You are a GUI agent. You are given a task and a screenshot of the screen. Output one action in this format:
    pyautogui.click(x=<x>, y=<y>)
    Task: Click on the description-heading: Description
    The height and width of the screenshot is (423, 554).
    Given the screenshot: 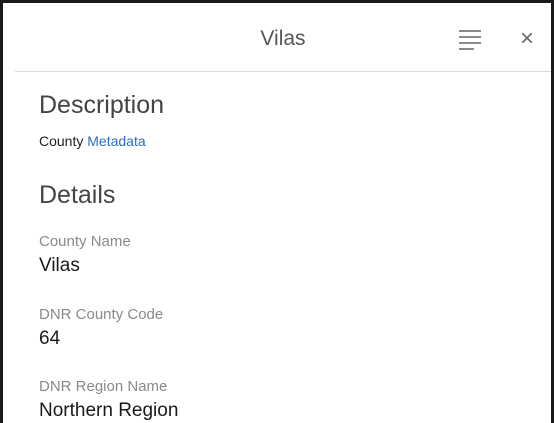 What is the action you would take?
    pyautogui.click(x=102, y=105)
    